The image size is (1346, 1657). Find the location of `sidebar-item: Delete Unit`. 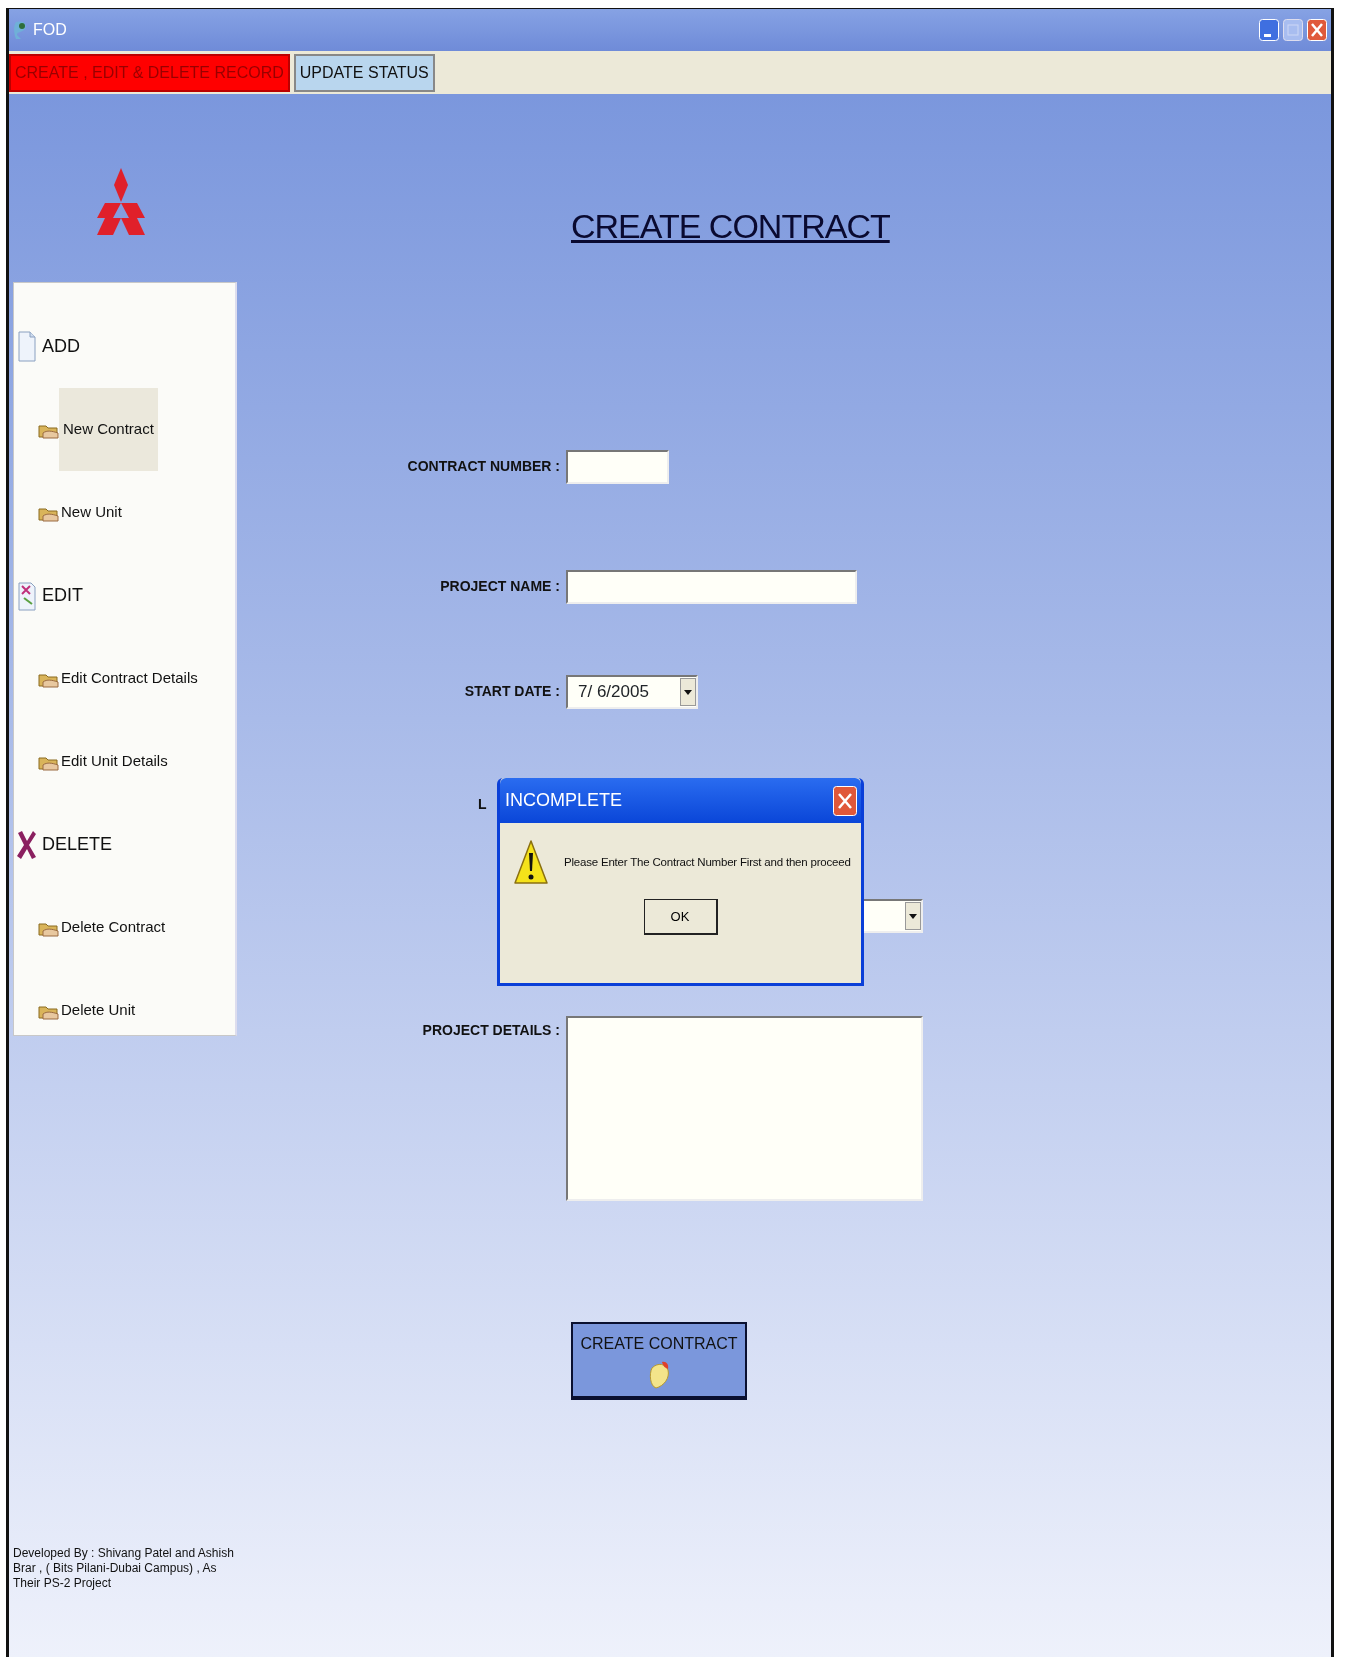

sidebar-item: Delete Unit is located at coordinates (98, 1010).